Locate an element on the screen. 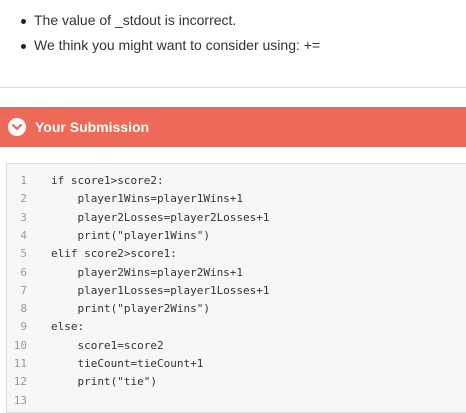 This screenshot has width=466, height=413. code-text: tieCount=tieCount+1 is located at coordinates (127, 363).